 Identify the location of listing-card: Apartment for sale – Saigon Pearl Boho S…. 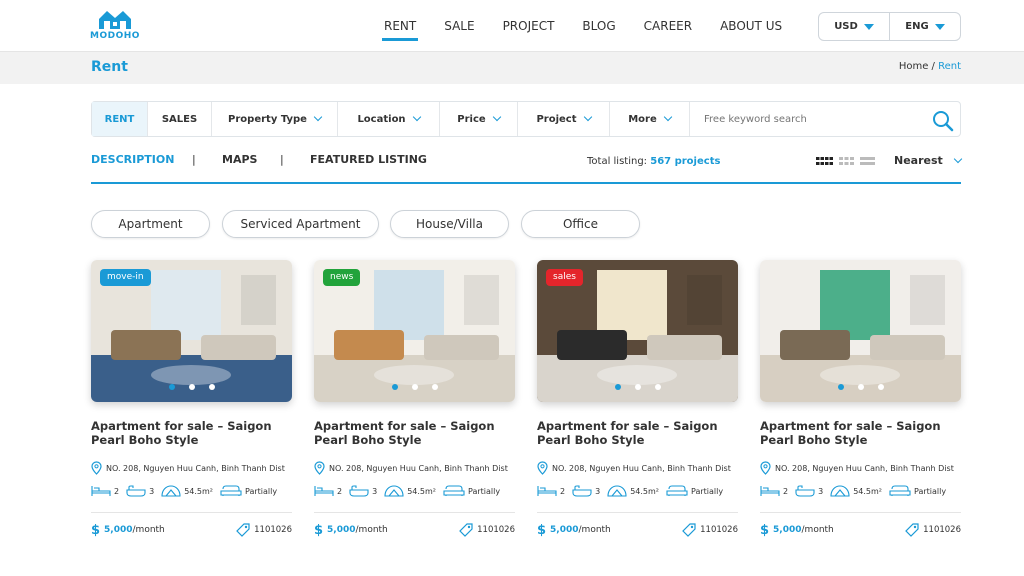
(860, 410).